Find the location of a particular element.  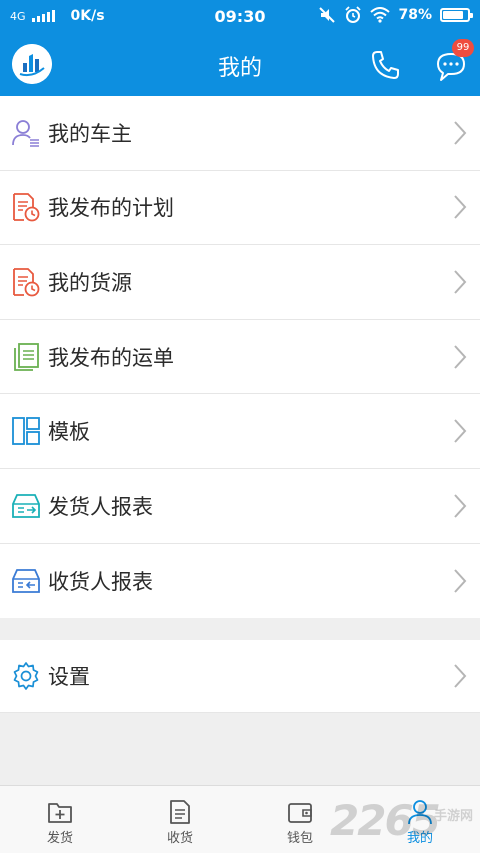

menu-item-my-owners: 我的车主 is located at coordinates (240, 133).